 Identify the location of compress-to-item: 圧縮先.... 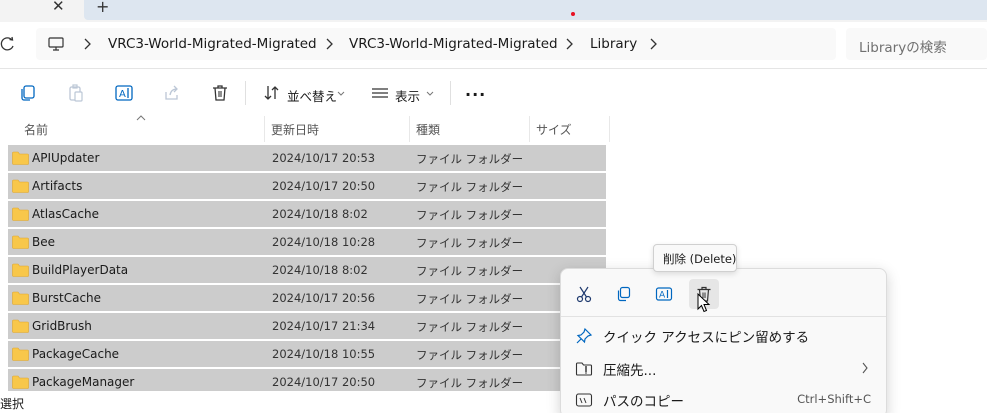
(724, 368).